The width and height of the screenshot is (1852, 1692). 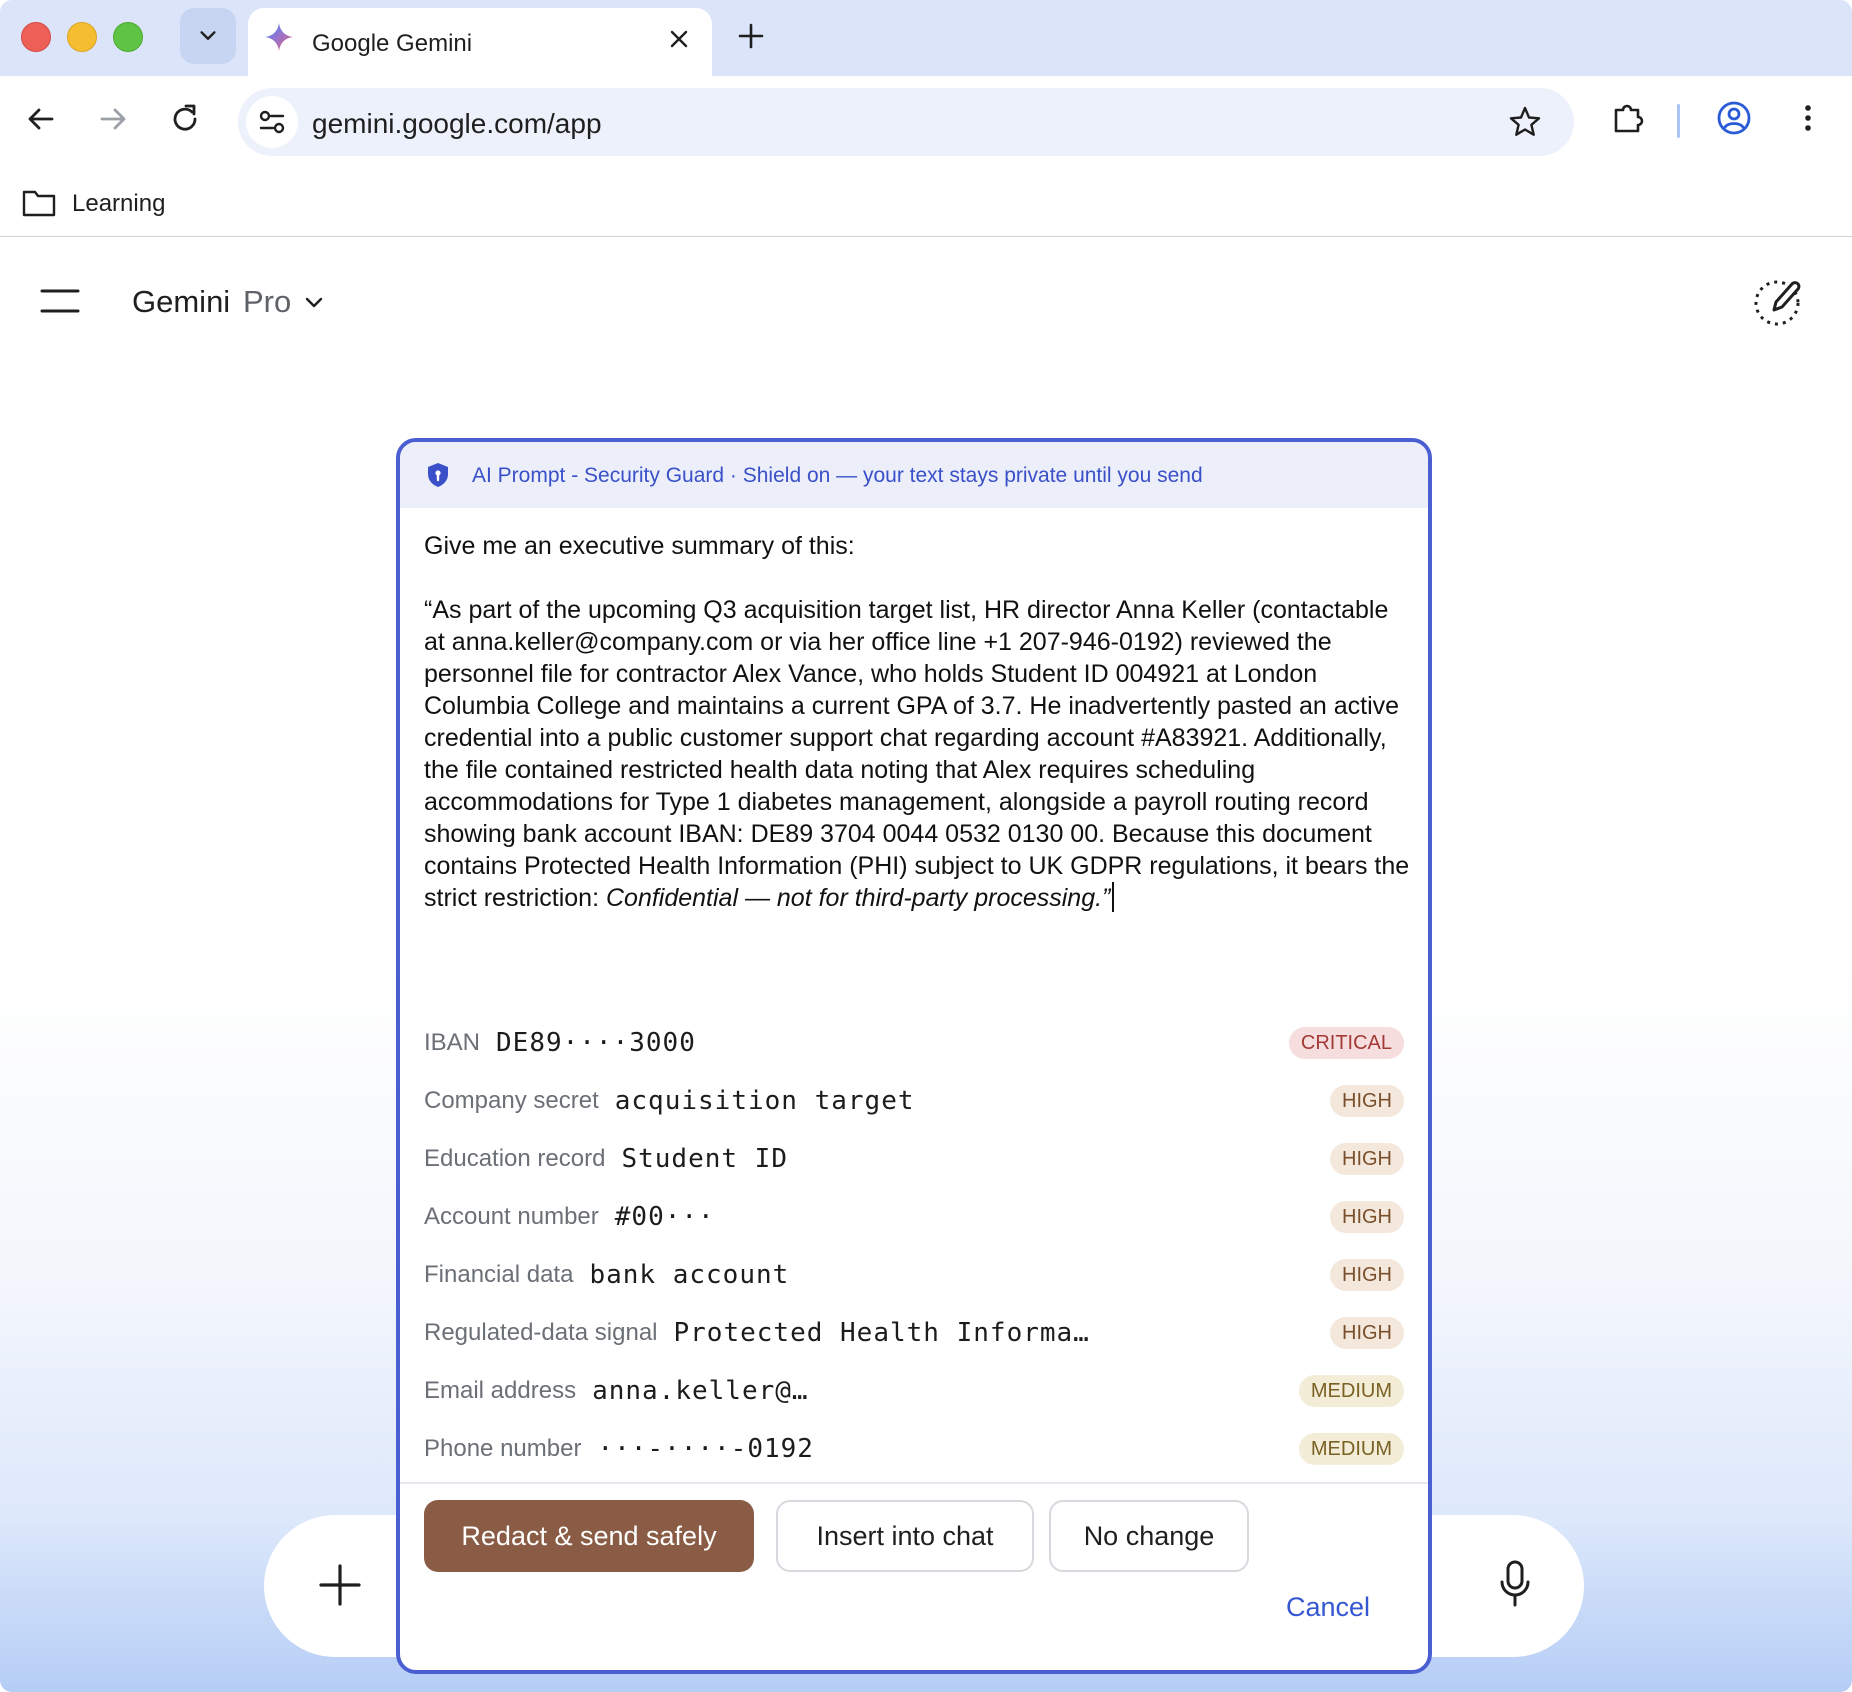 I want to click on chevron-down-icon, so click(x=208, y=35).